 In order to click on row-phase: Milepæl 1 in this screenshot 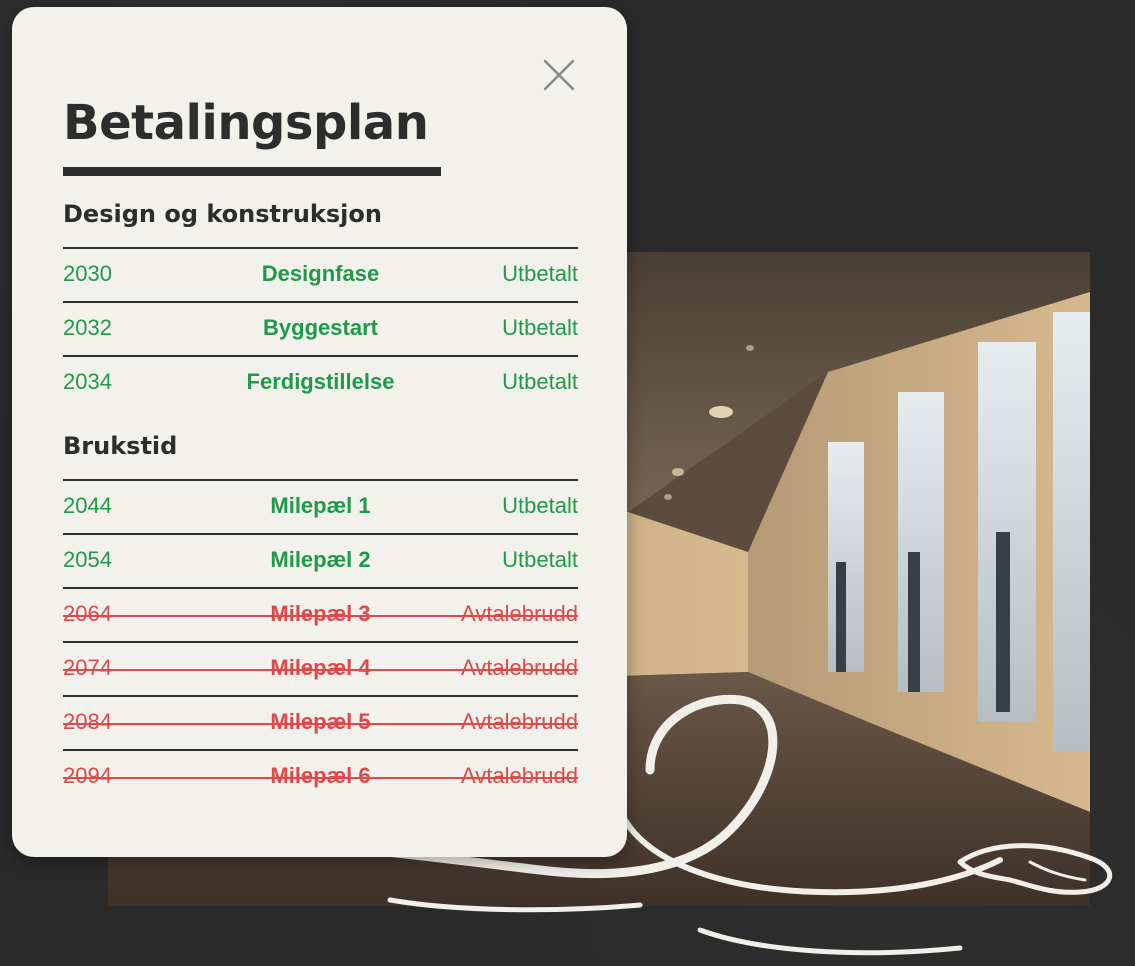, I will do `click(320, 505)`.